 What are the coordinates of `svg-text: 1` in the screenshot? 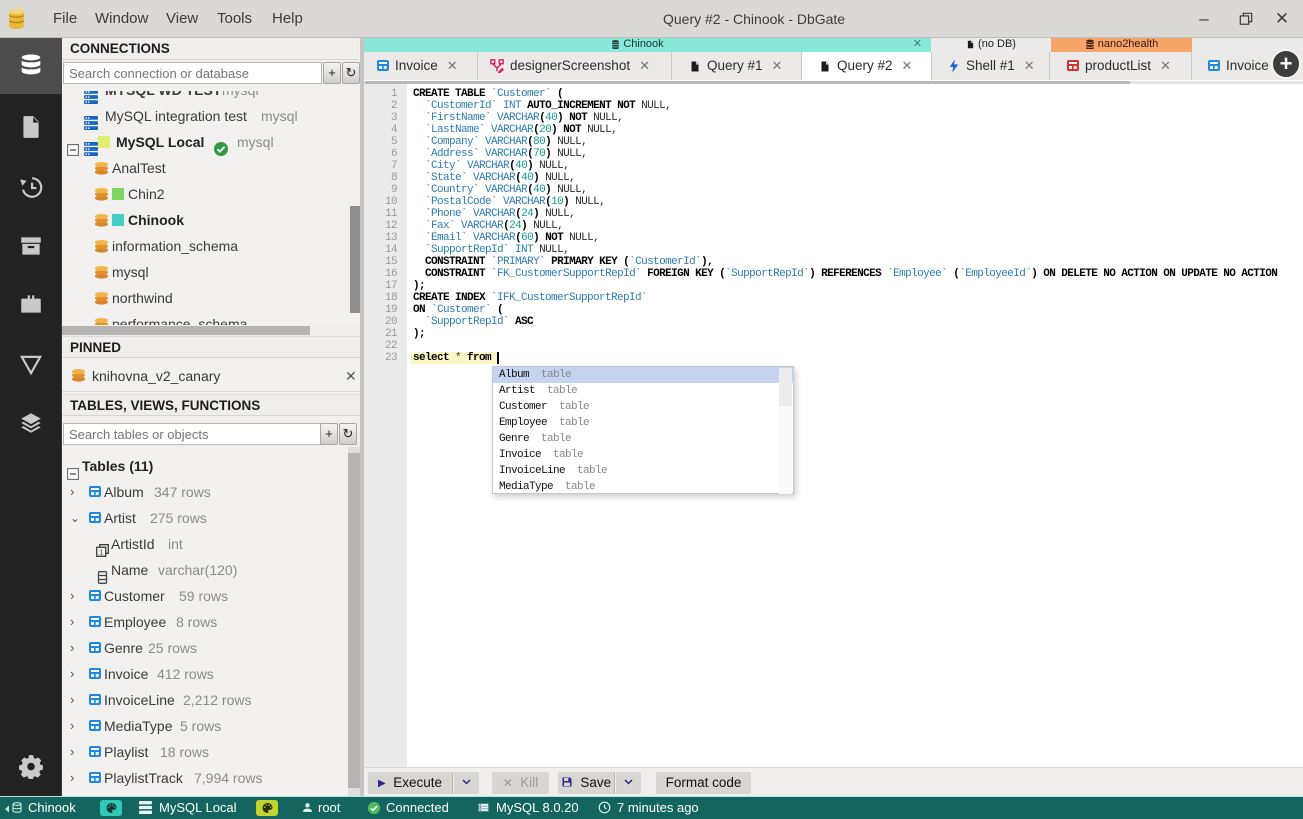 It's located at (101, 551).